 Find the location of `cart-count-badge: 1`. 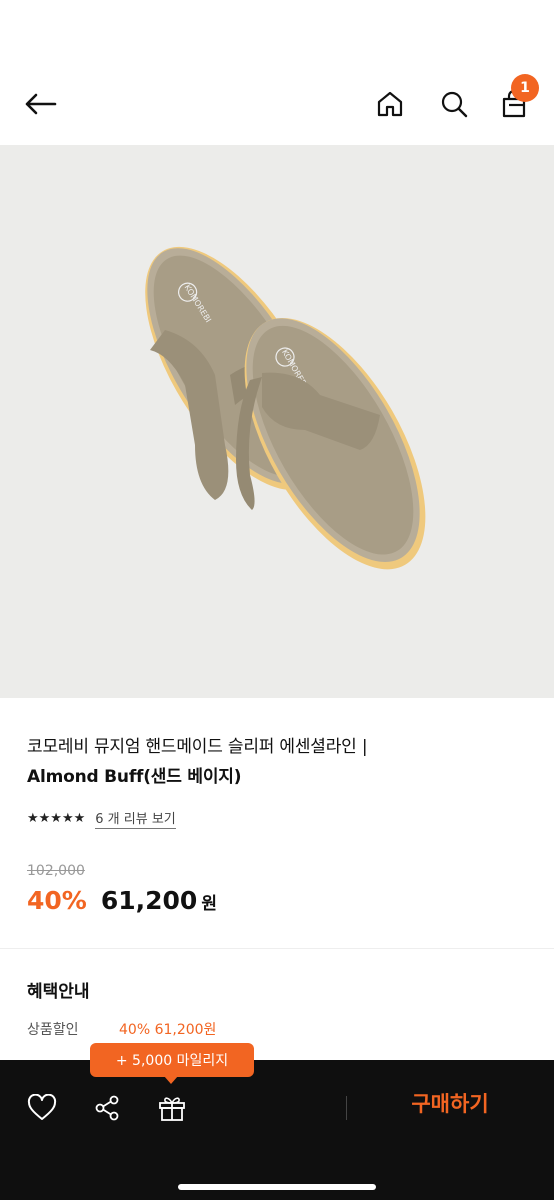

cart-count-badge: 1 is located at coordinates (525, 88).